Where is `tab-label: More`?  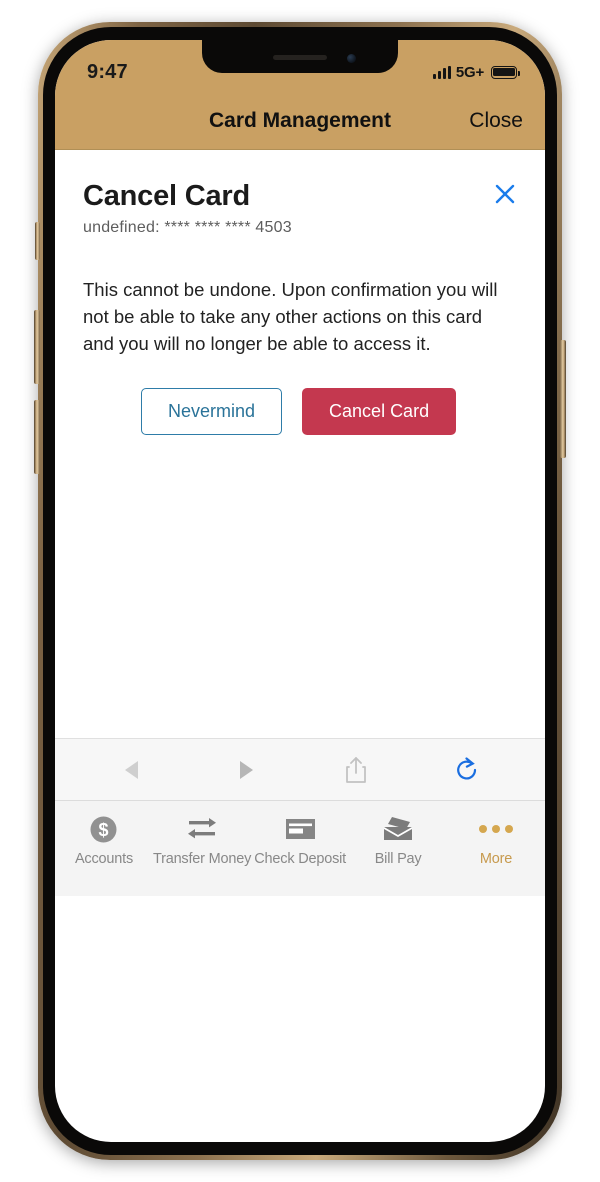 tab-label: More is located at coordinates (496, 859).